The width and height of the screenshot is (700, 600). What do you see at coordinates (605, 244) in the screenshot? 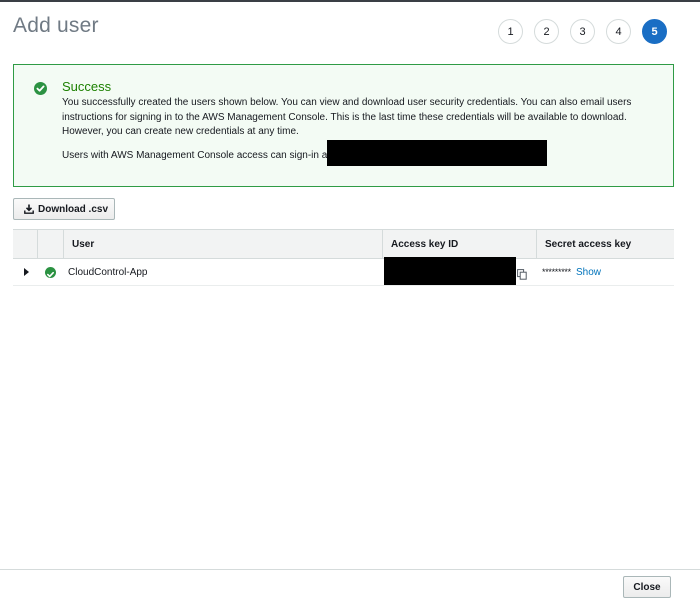
I see `secret-key-column-header: Secret access key` at bounding box center [605, 244].